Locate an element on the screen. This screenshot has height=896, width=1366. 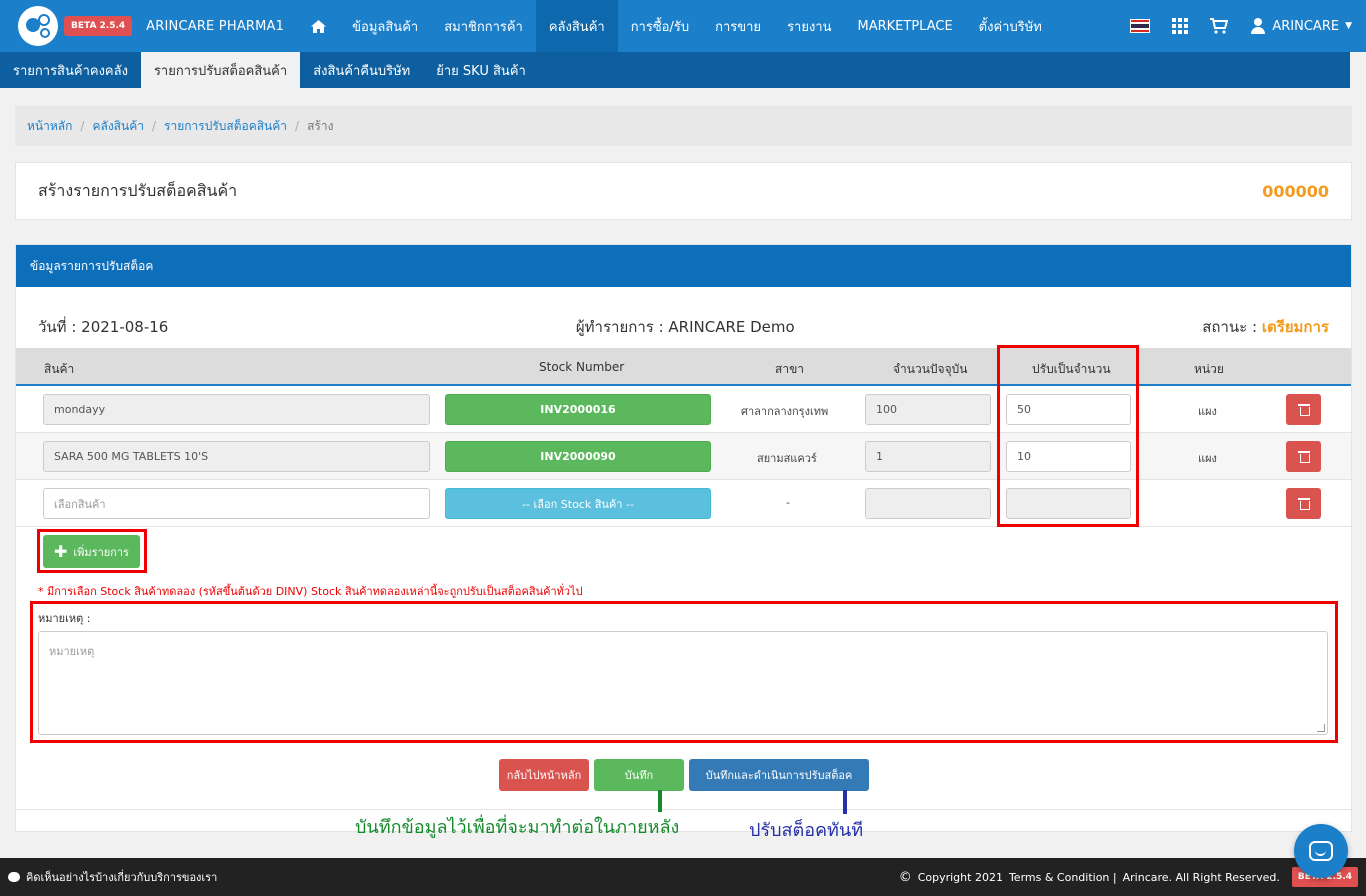
save-and-adjust-button: บันทึกและดำเนินการปรับสต็อค is located at coordinates (779, 775).